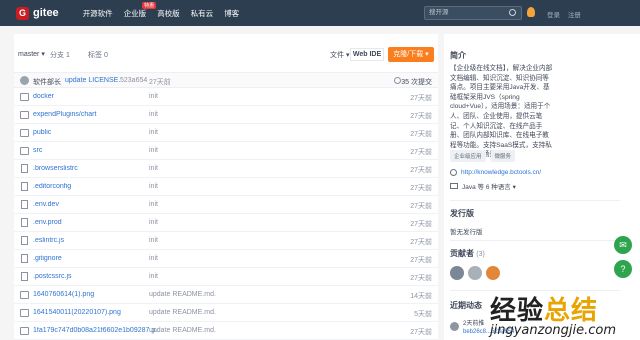 Image resolution: width=640 pixels, height=340 pixels. I want to click on floating-actions: ✉ ?, so click(623, 260).